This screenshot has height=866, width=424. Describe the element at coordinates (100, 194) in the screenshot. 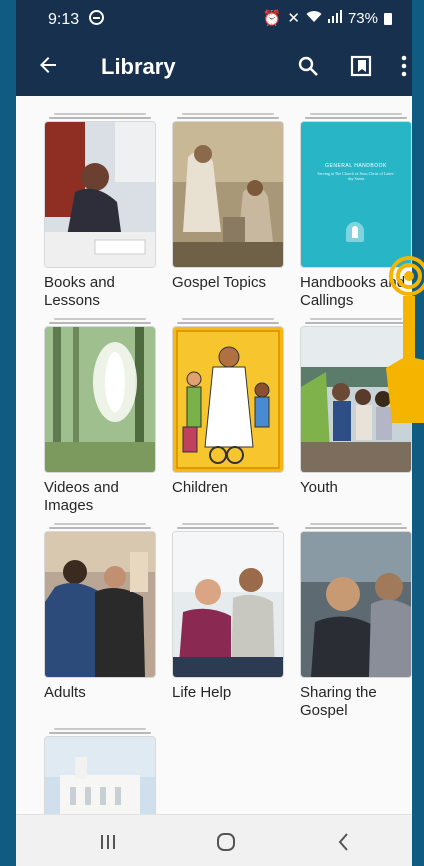

I see `woman-studying-image` at that location.